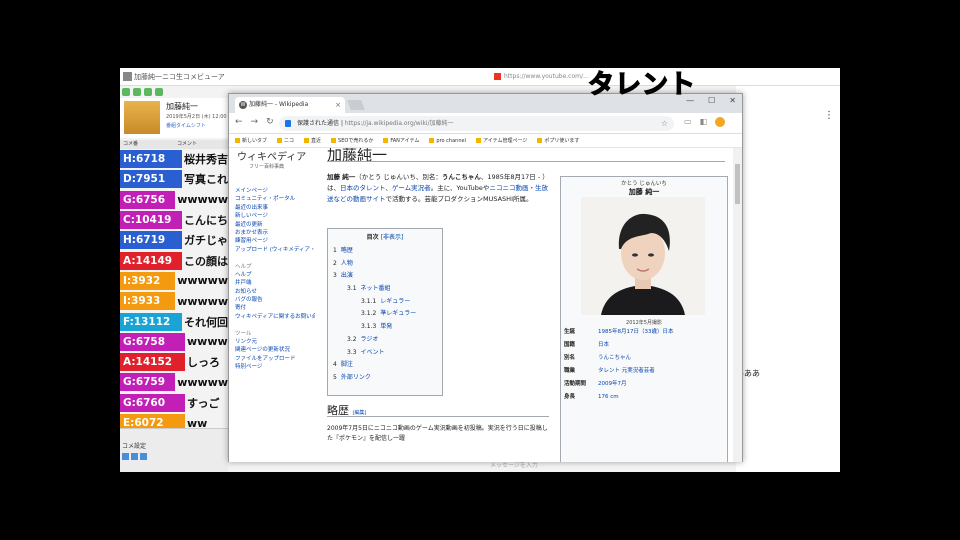 This screenshot has width=960, height=540. I want to click on bottom-controls, so click(137, 457).